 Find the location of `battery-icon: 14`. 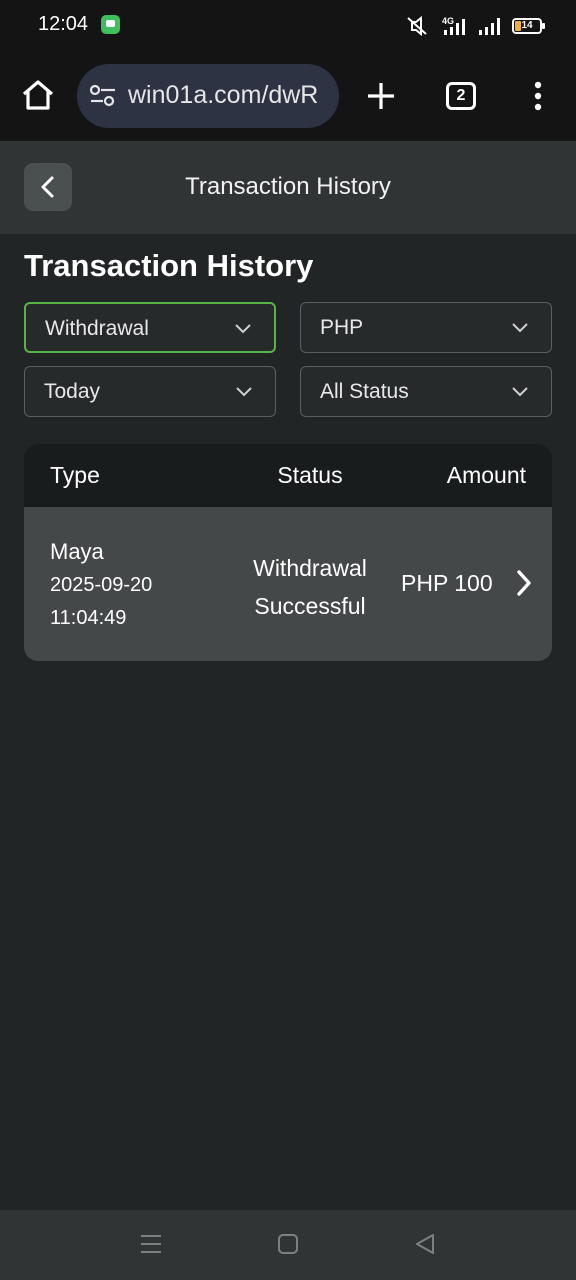

battery-icon: 14 is located at coordinates (528, 26).